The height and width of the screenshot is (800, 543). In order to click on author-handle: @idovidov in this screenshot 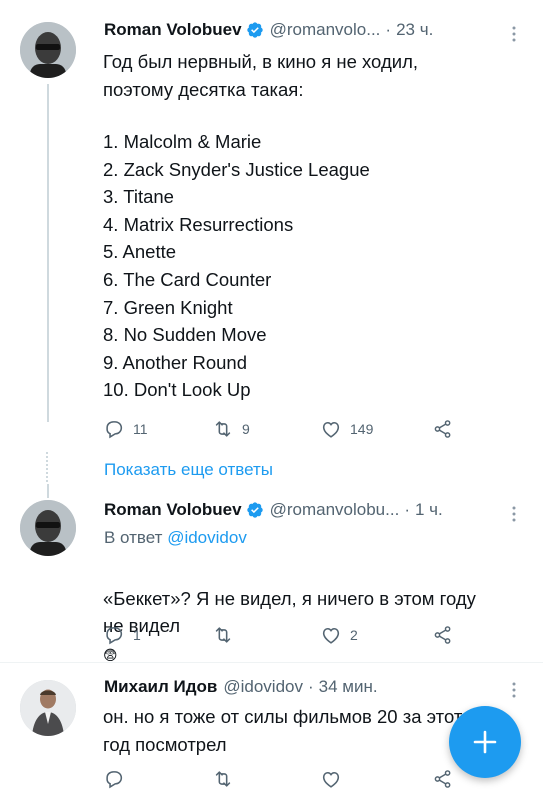, I will do `click(263, 687)`.